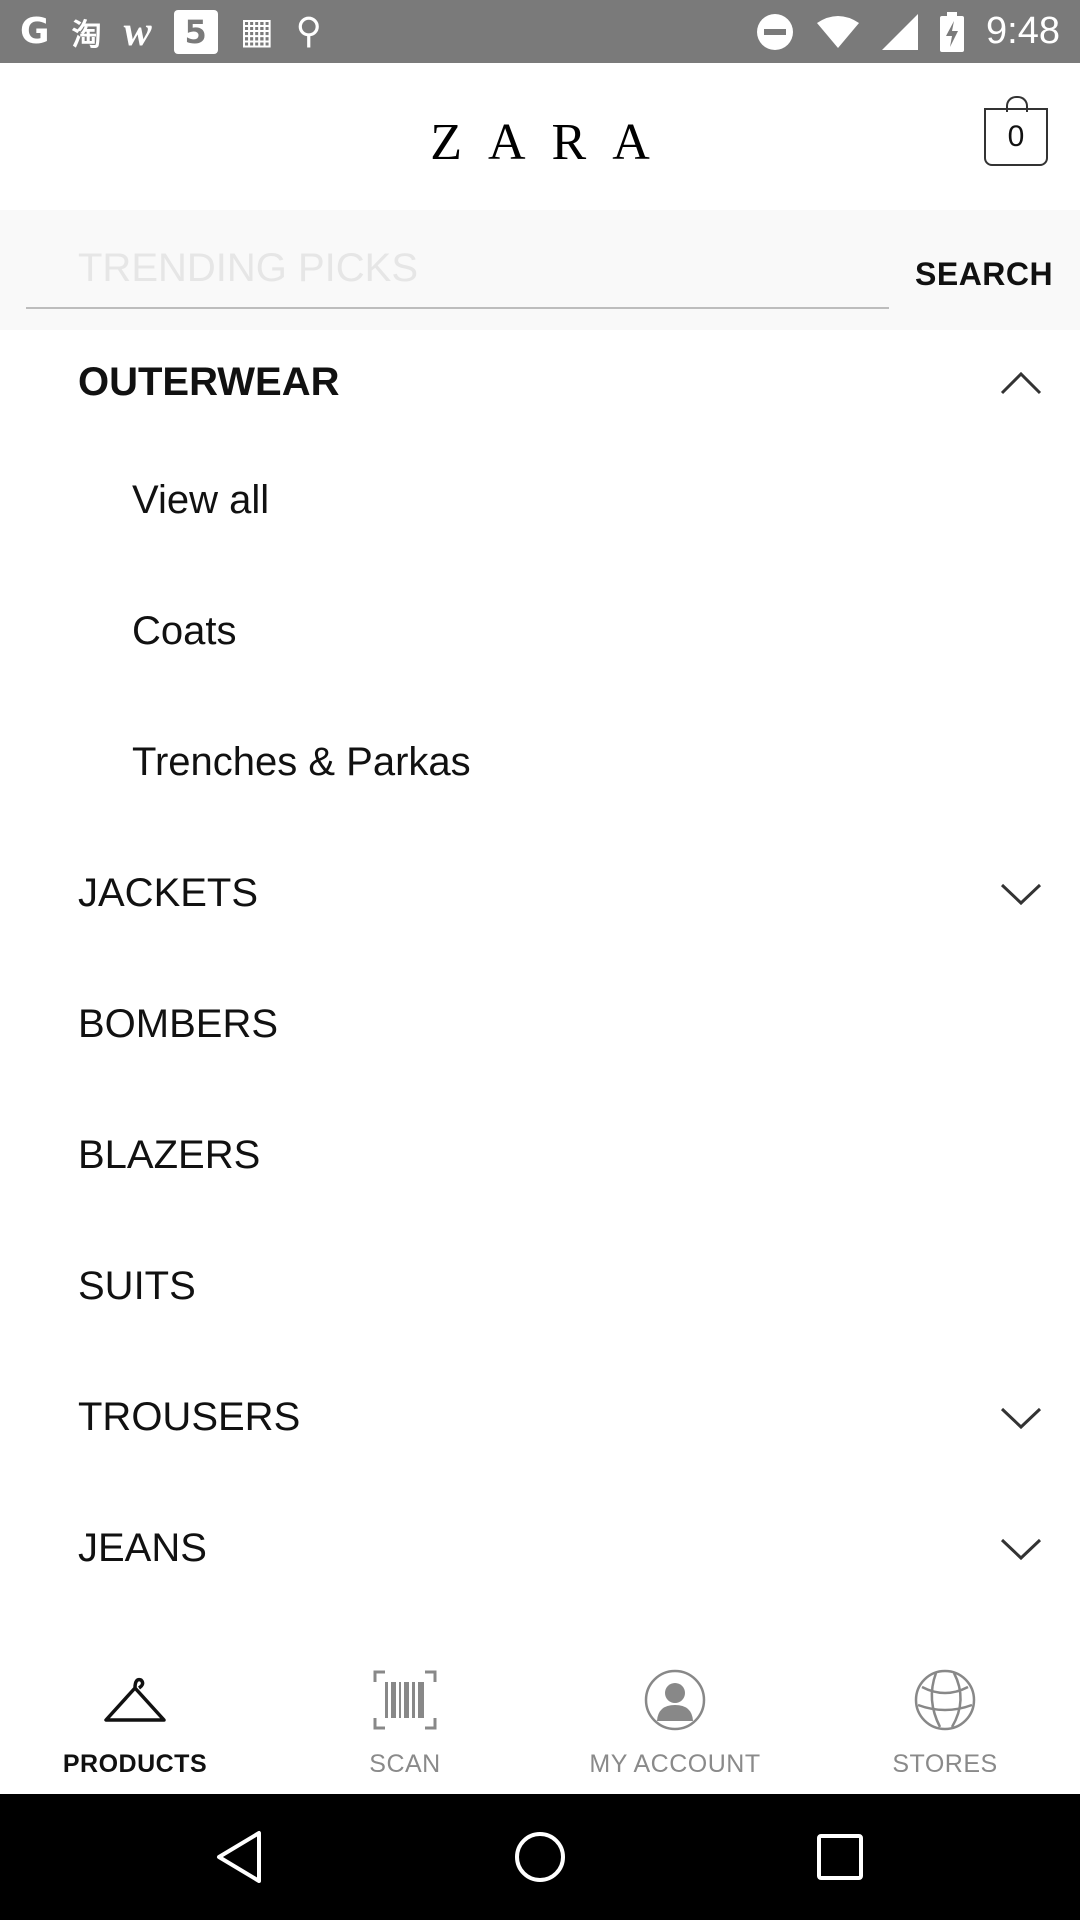 This screenshot has width=1080, height=1920. What do you see at coordinates (540, 1286) in the screenshot?
I see `menu-item-suits: SUITS` at bounding box center [540, 1286].